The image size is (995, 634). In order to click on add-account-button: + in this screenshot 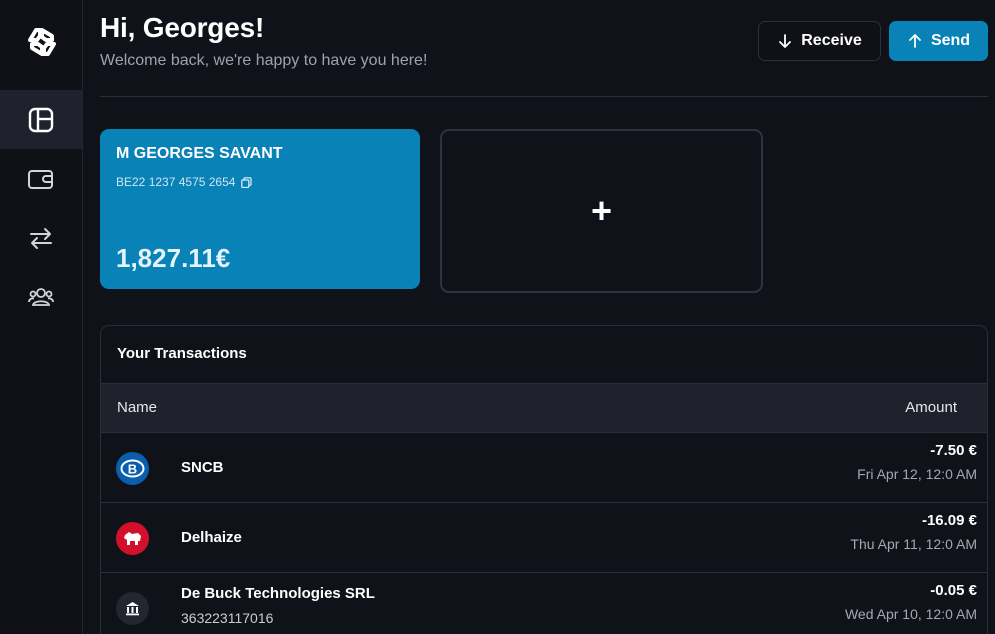, I will do `click(601, 211)`.